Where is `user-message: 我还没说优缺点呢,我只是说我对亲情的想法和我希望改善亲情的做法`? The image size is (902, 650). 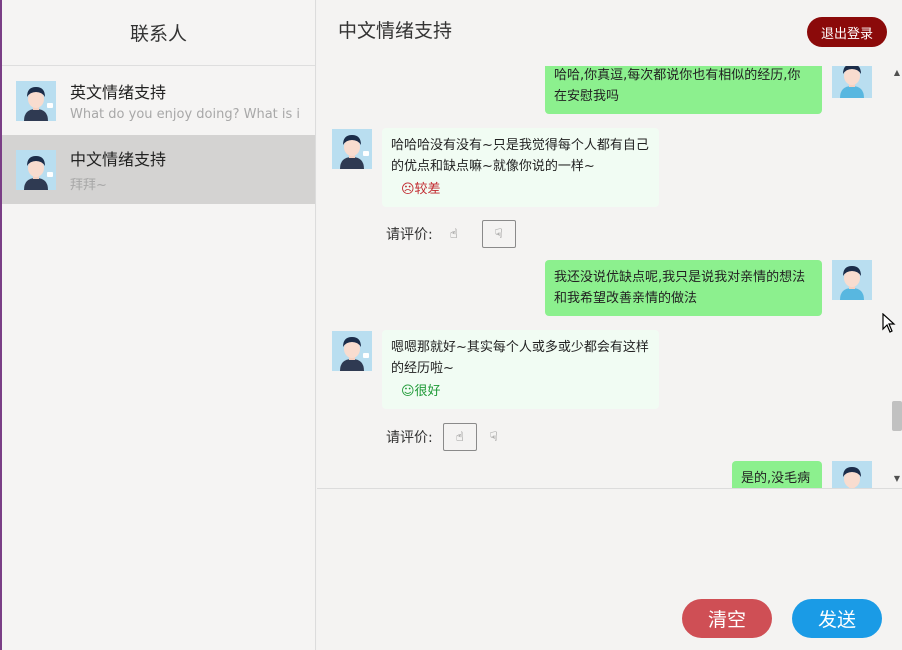
user-message: 我还没说优缺点呢,我只是说我对亲情的想法和我希望改善亲情的做法 is located at coordinates (683, 288).